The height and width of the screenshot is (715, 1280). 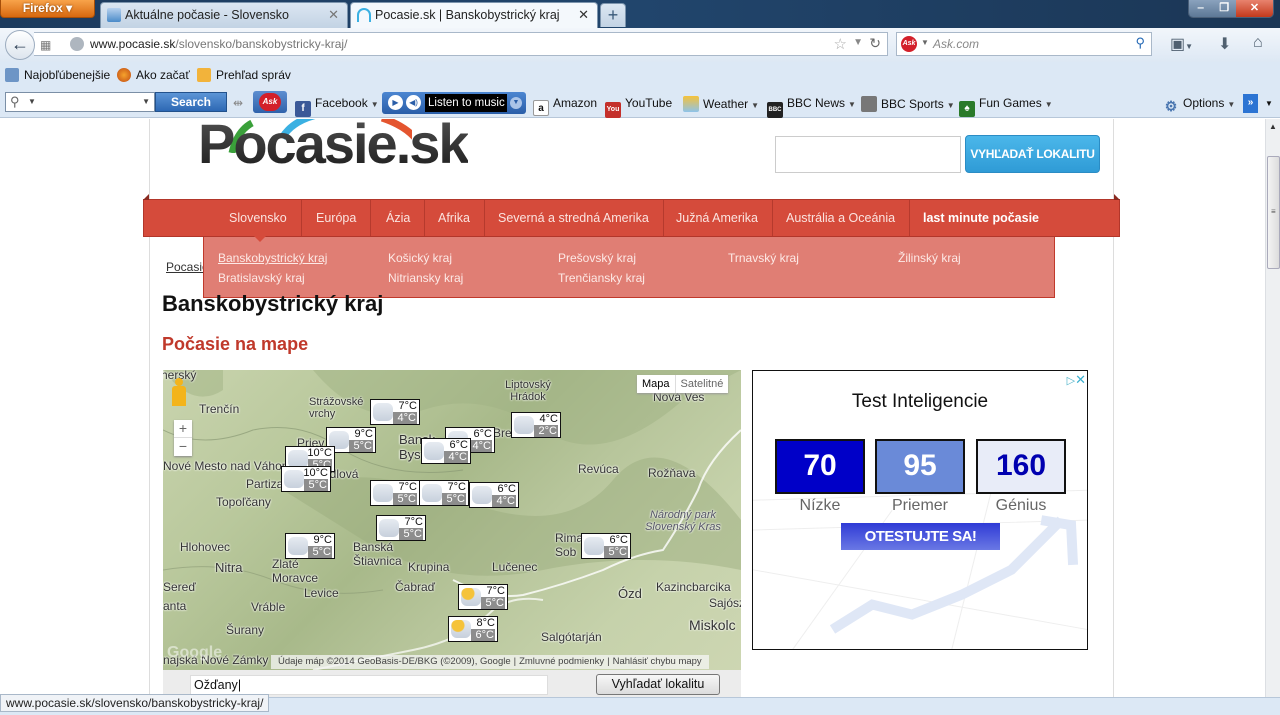 What do you see at coordinates (334, 147) in the screenshot?
I see `site-logo: Pocasie.sk` at bounding box center [334, 147].